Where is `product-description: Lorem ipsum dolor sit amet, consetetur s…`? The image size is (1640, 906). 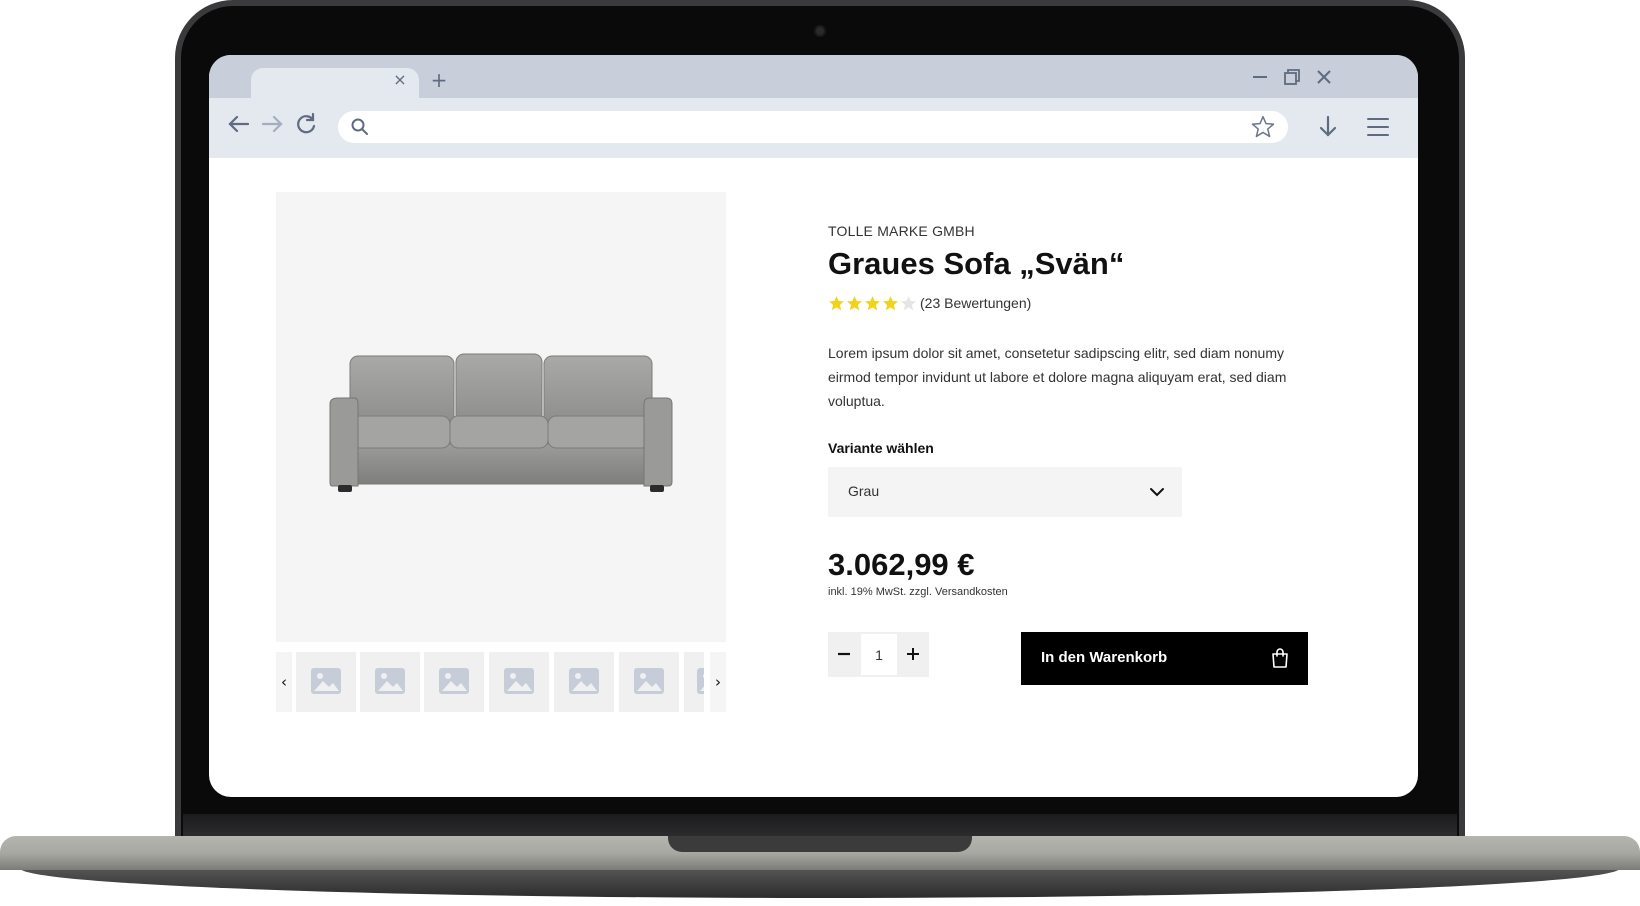 product-description: Lorem ipsum dolor sit amet, consetetur s… is located at coordinates (1057, 377).